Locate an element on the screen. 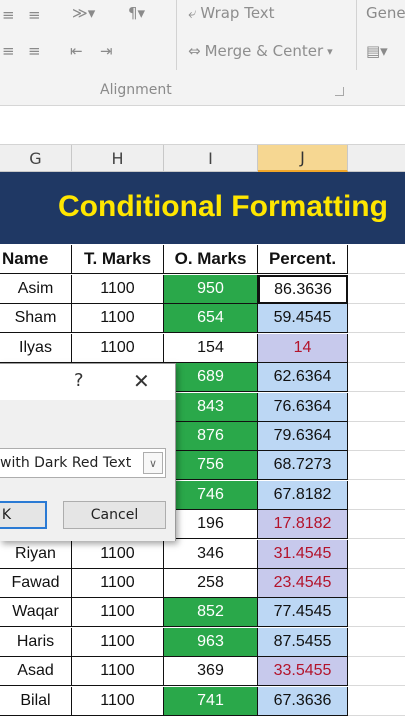 Image resolution: width=405 pixels, height=720 pixels. title-banner: Conditional Formatting is located at coordinates (202, 208).